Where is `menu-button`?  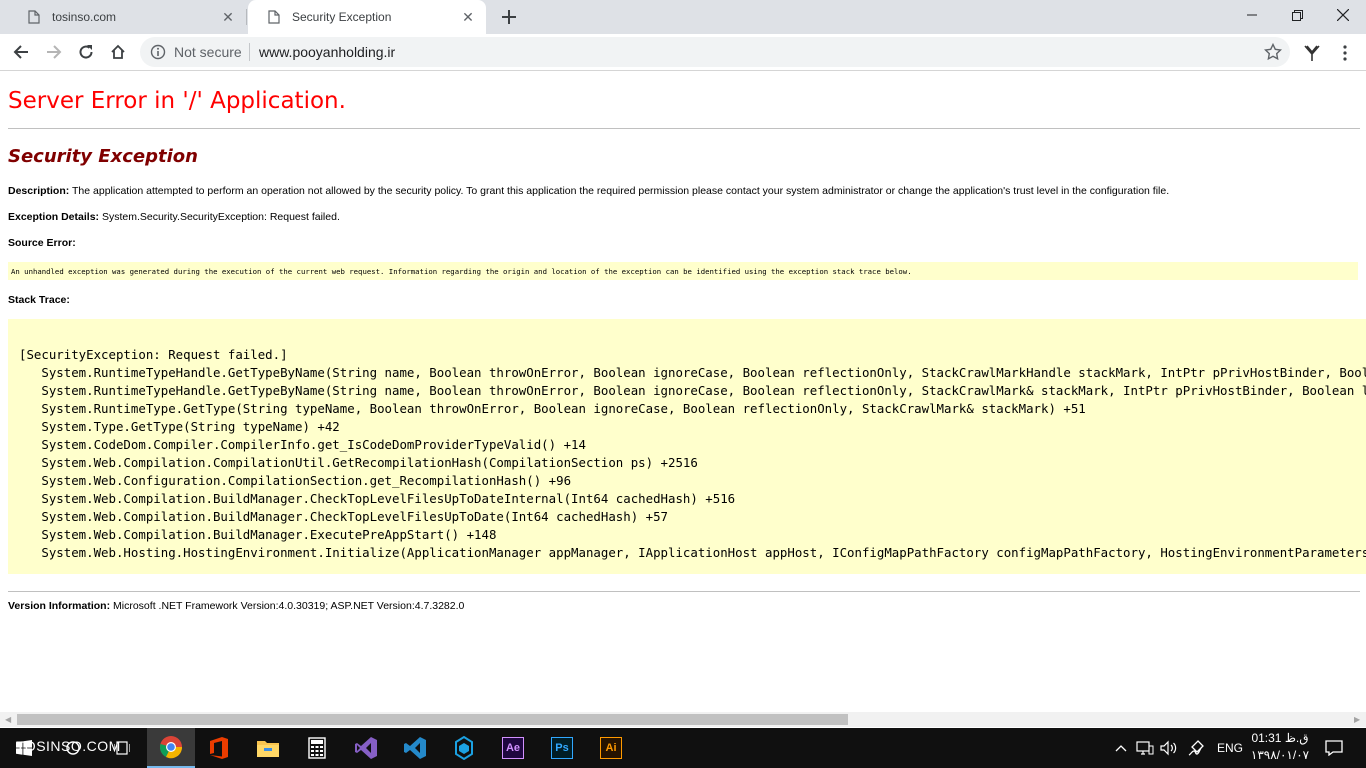 menu-button is located at coordinates (1345, 53).